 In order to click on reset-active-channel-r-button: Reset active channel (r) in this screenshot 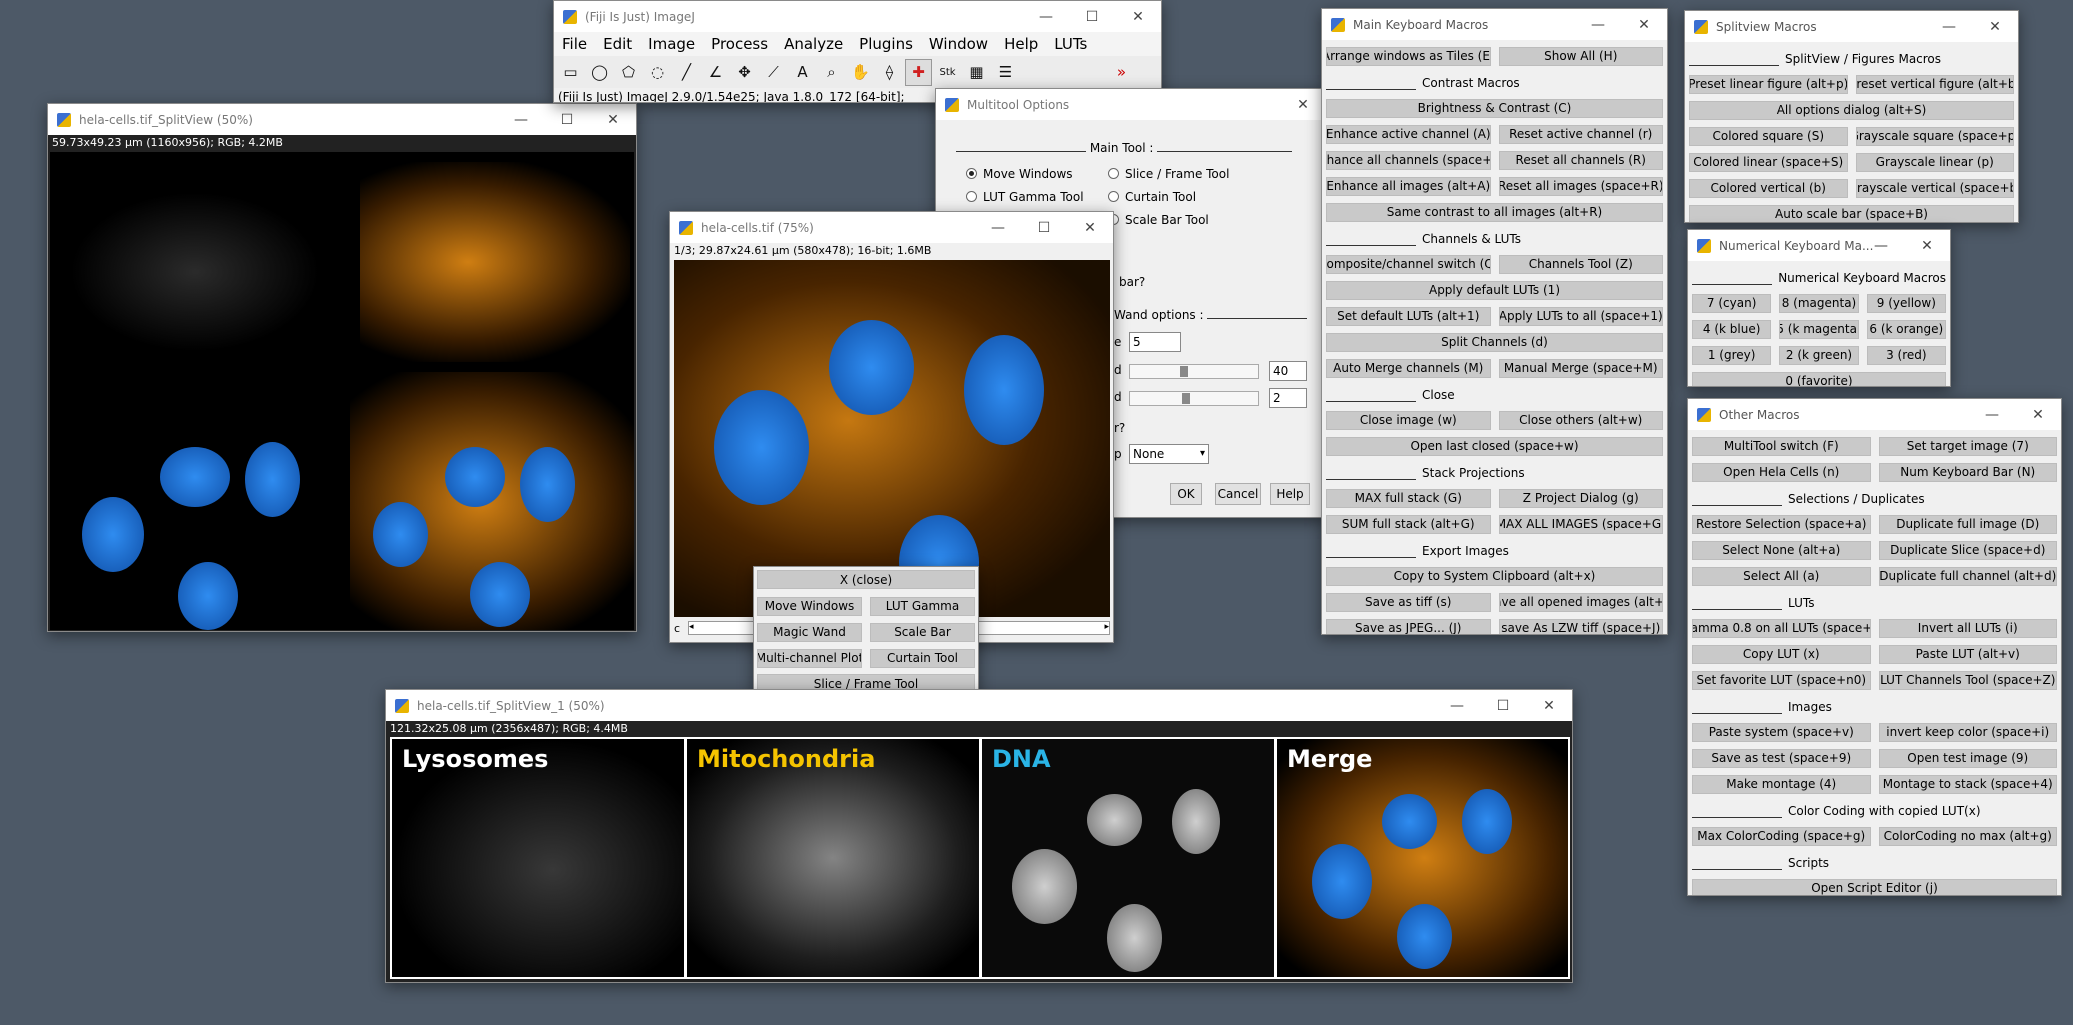, I will do `click(1580, 134)`.